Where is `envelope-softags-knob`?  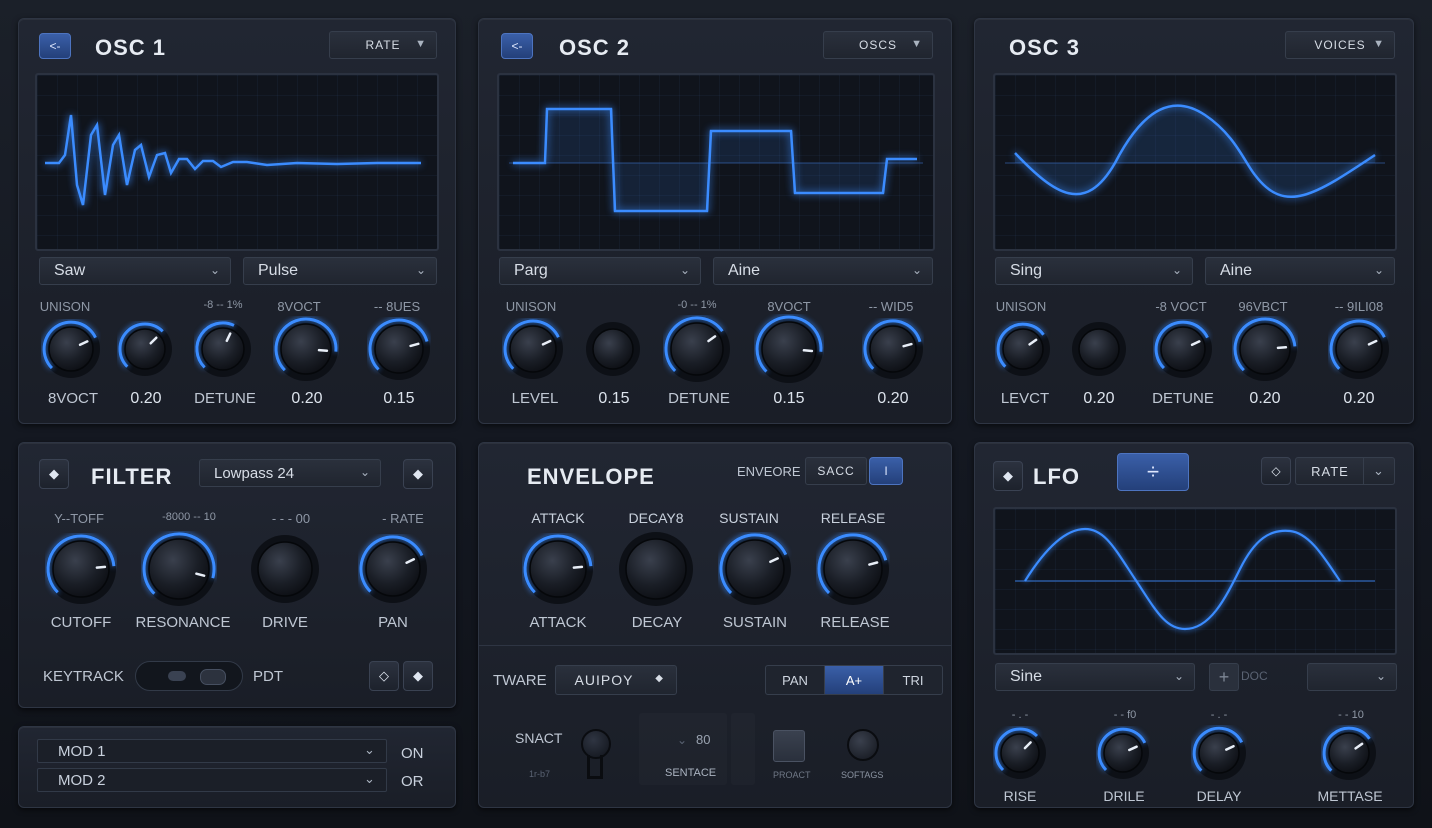 envelope-softags-knob is located at coordinates (863, 745).